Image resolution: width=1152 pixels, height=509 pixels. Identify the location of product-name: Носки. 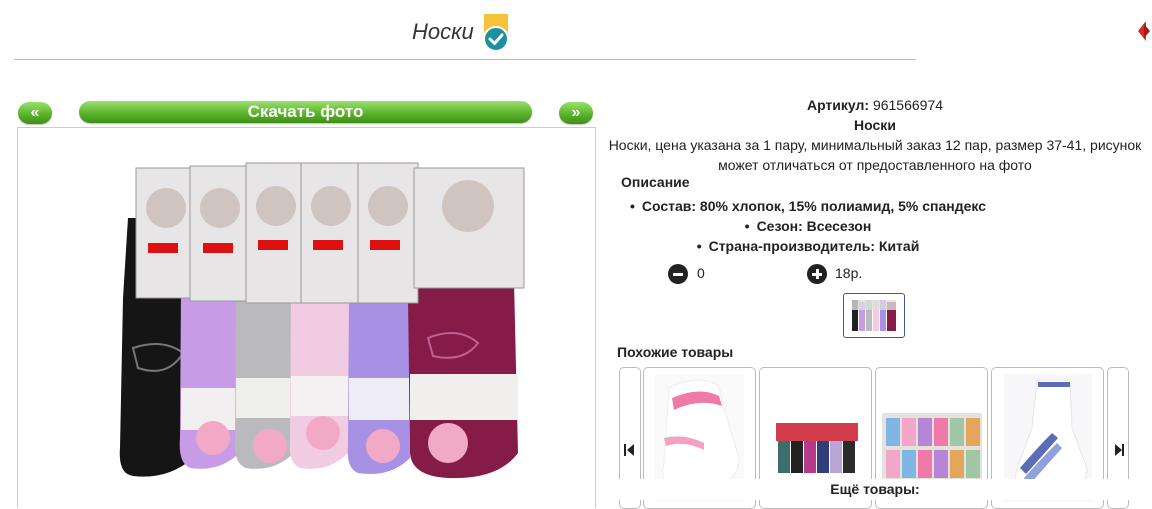
(875, 125).